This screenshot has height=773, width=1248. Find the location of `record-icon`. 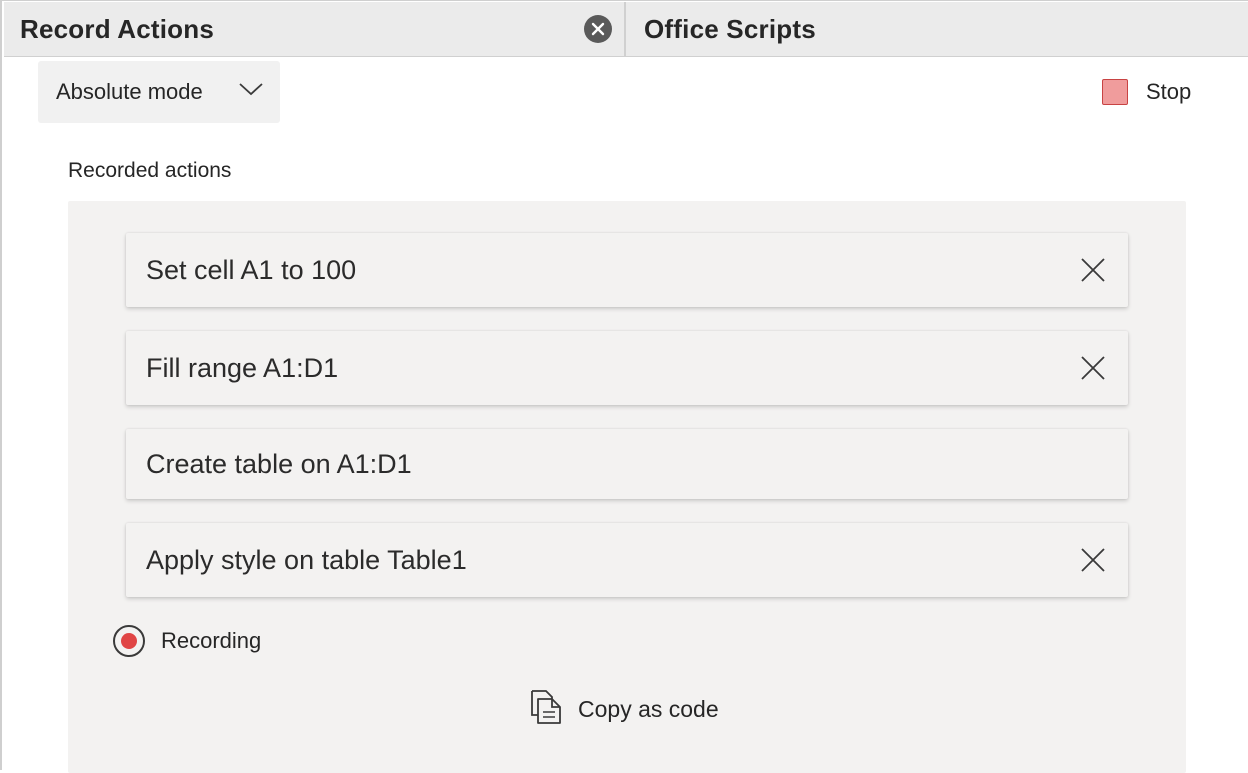

record-icon is located at coordinates (129, 641).